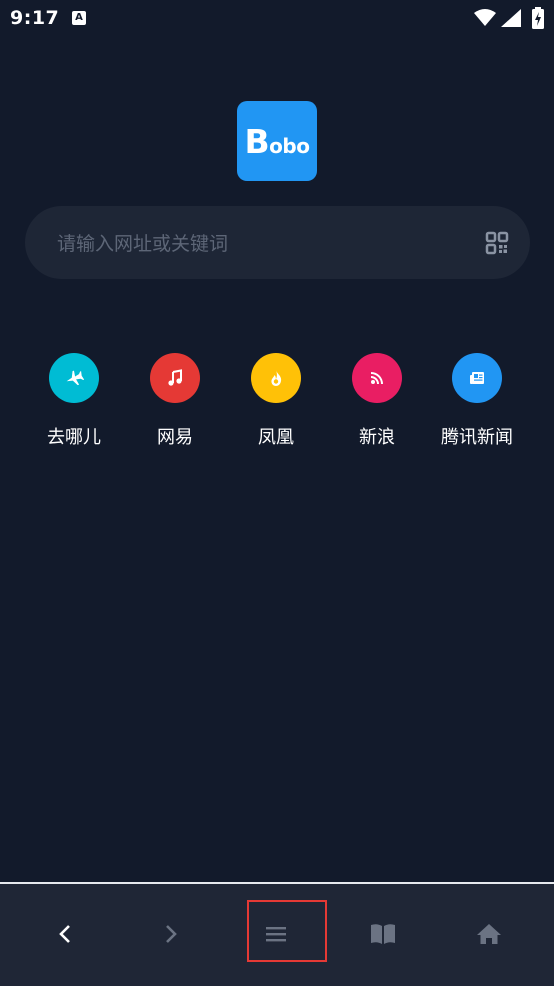  I want to click on back-icon, so click(64, 934).